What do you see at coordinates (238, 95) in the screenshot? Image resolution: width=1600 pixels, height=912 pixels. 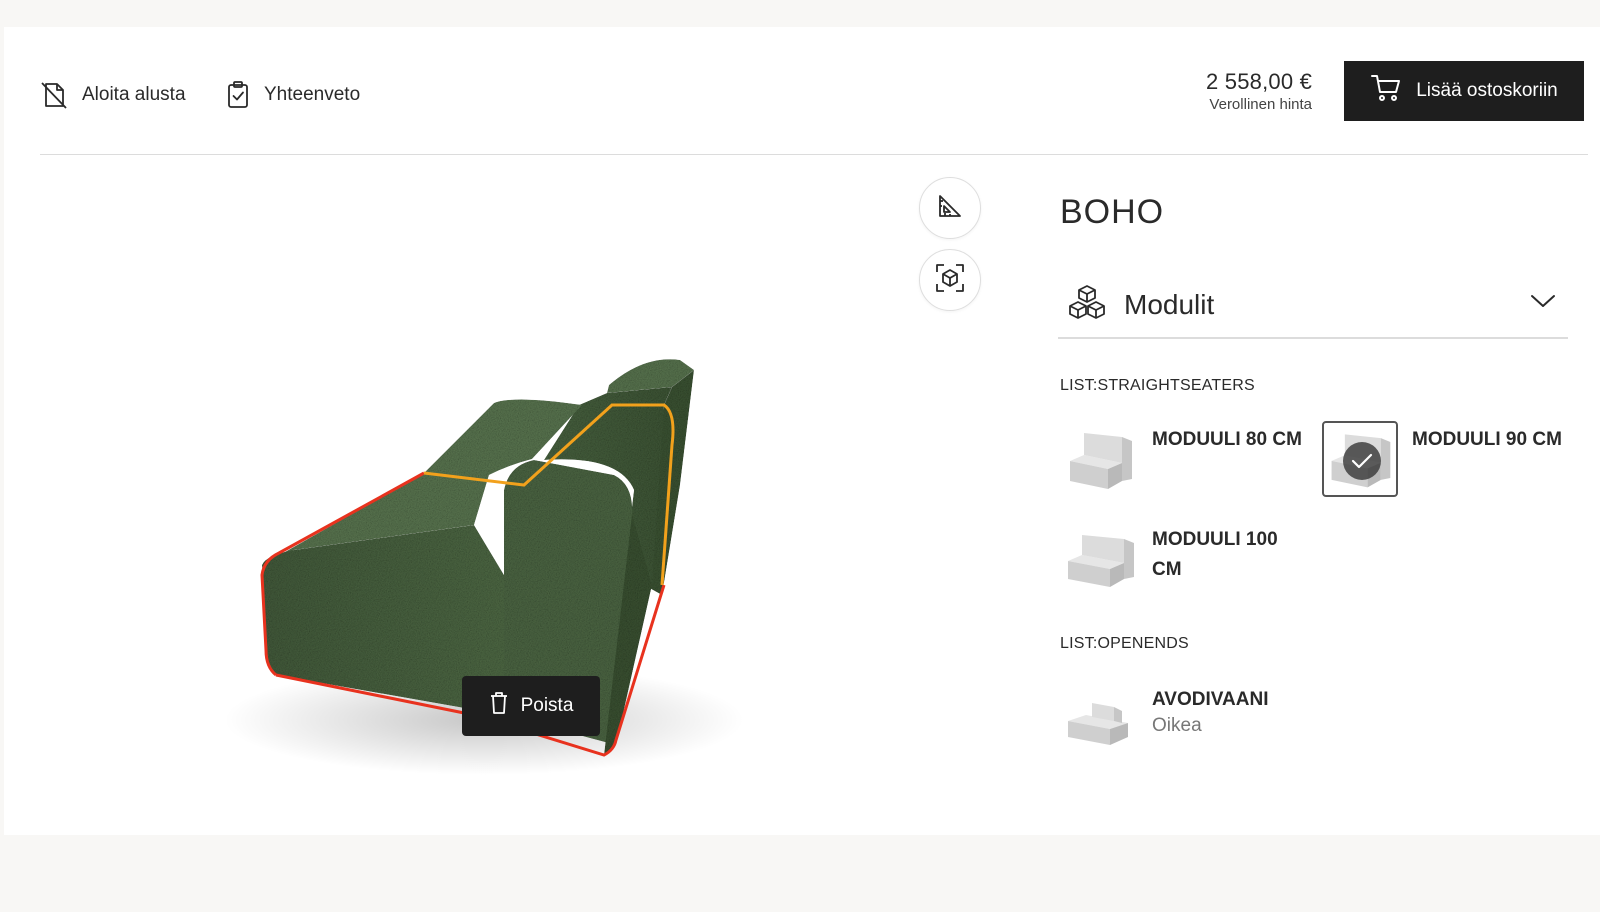 I see `clipboard-check-icon` at bounding box center [238, 95].